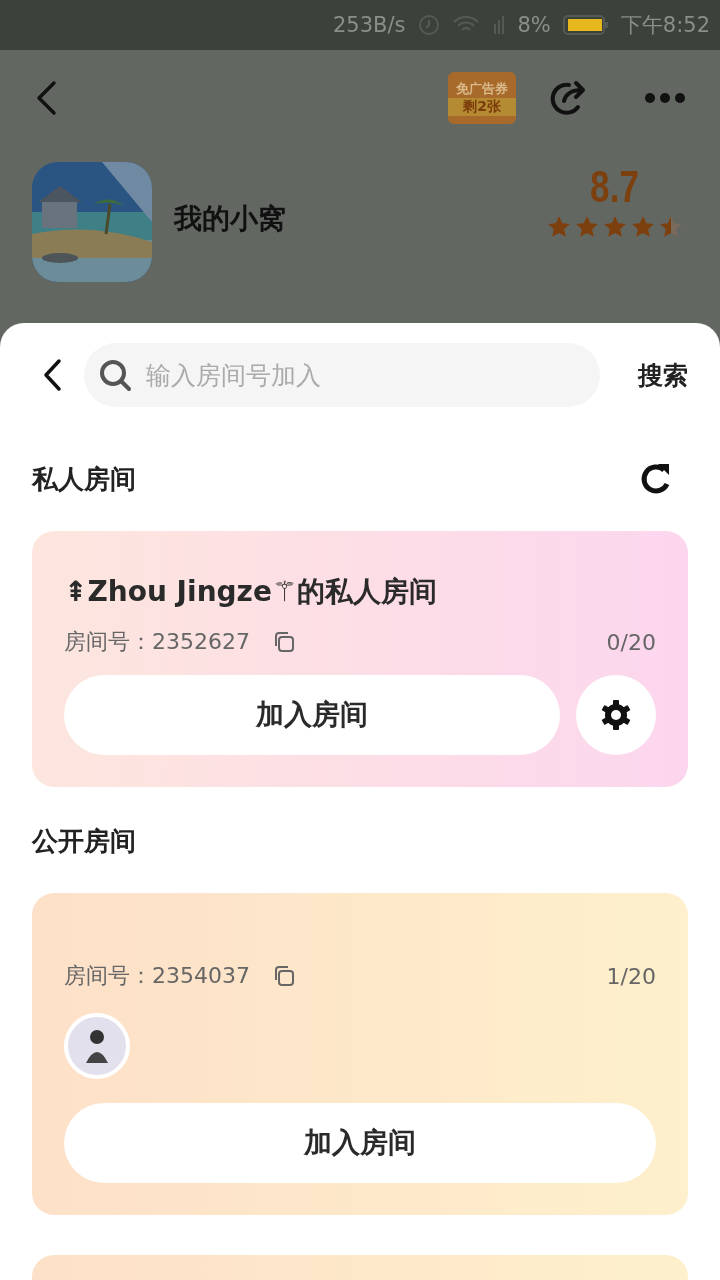 This screenshot has width=720, height=1280. I want to click on rating-score: 8.7, so click(615, 187).